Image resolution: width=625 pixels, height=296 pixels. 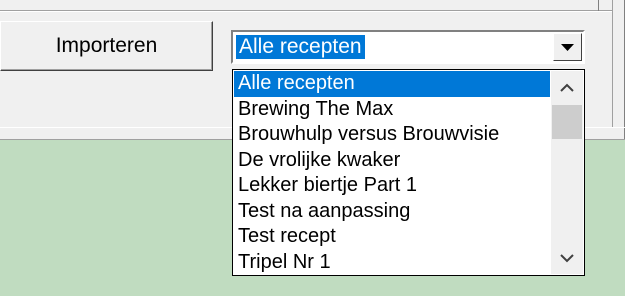 I want to click on triangle-down-icon, so click(x=567, y=47).